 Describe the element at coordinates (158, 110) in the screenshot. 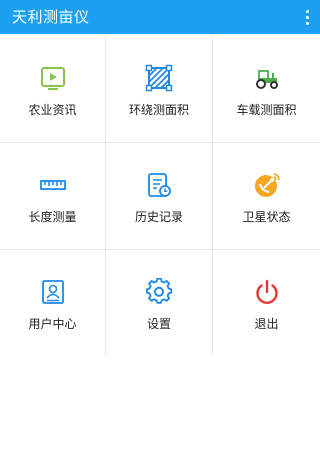

I see `menu-item-label: 环绕测面积` at that location.